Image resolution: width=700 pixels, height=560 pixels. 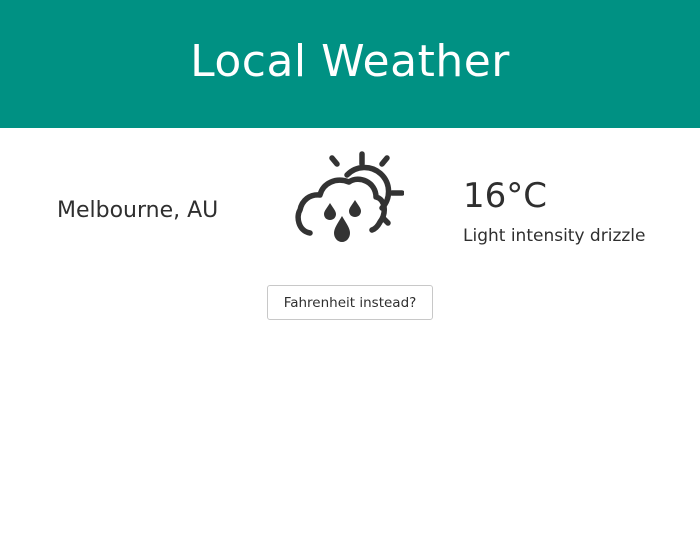 What do you see at coordinates (350, 302) in the screenshot?
I see `fahrenheit-toggle-button: Fahrenheit instead?` at bounding box center [350, 302].